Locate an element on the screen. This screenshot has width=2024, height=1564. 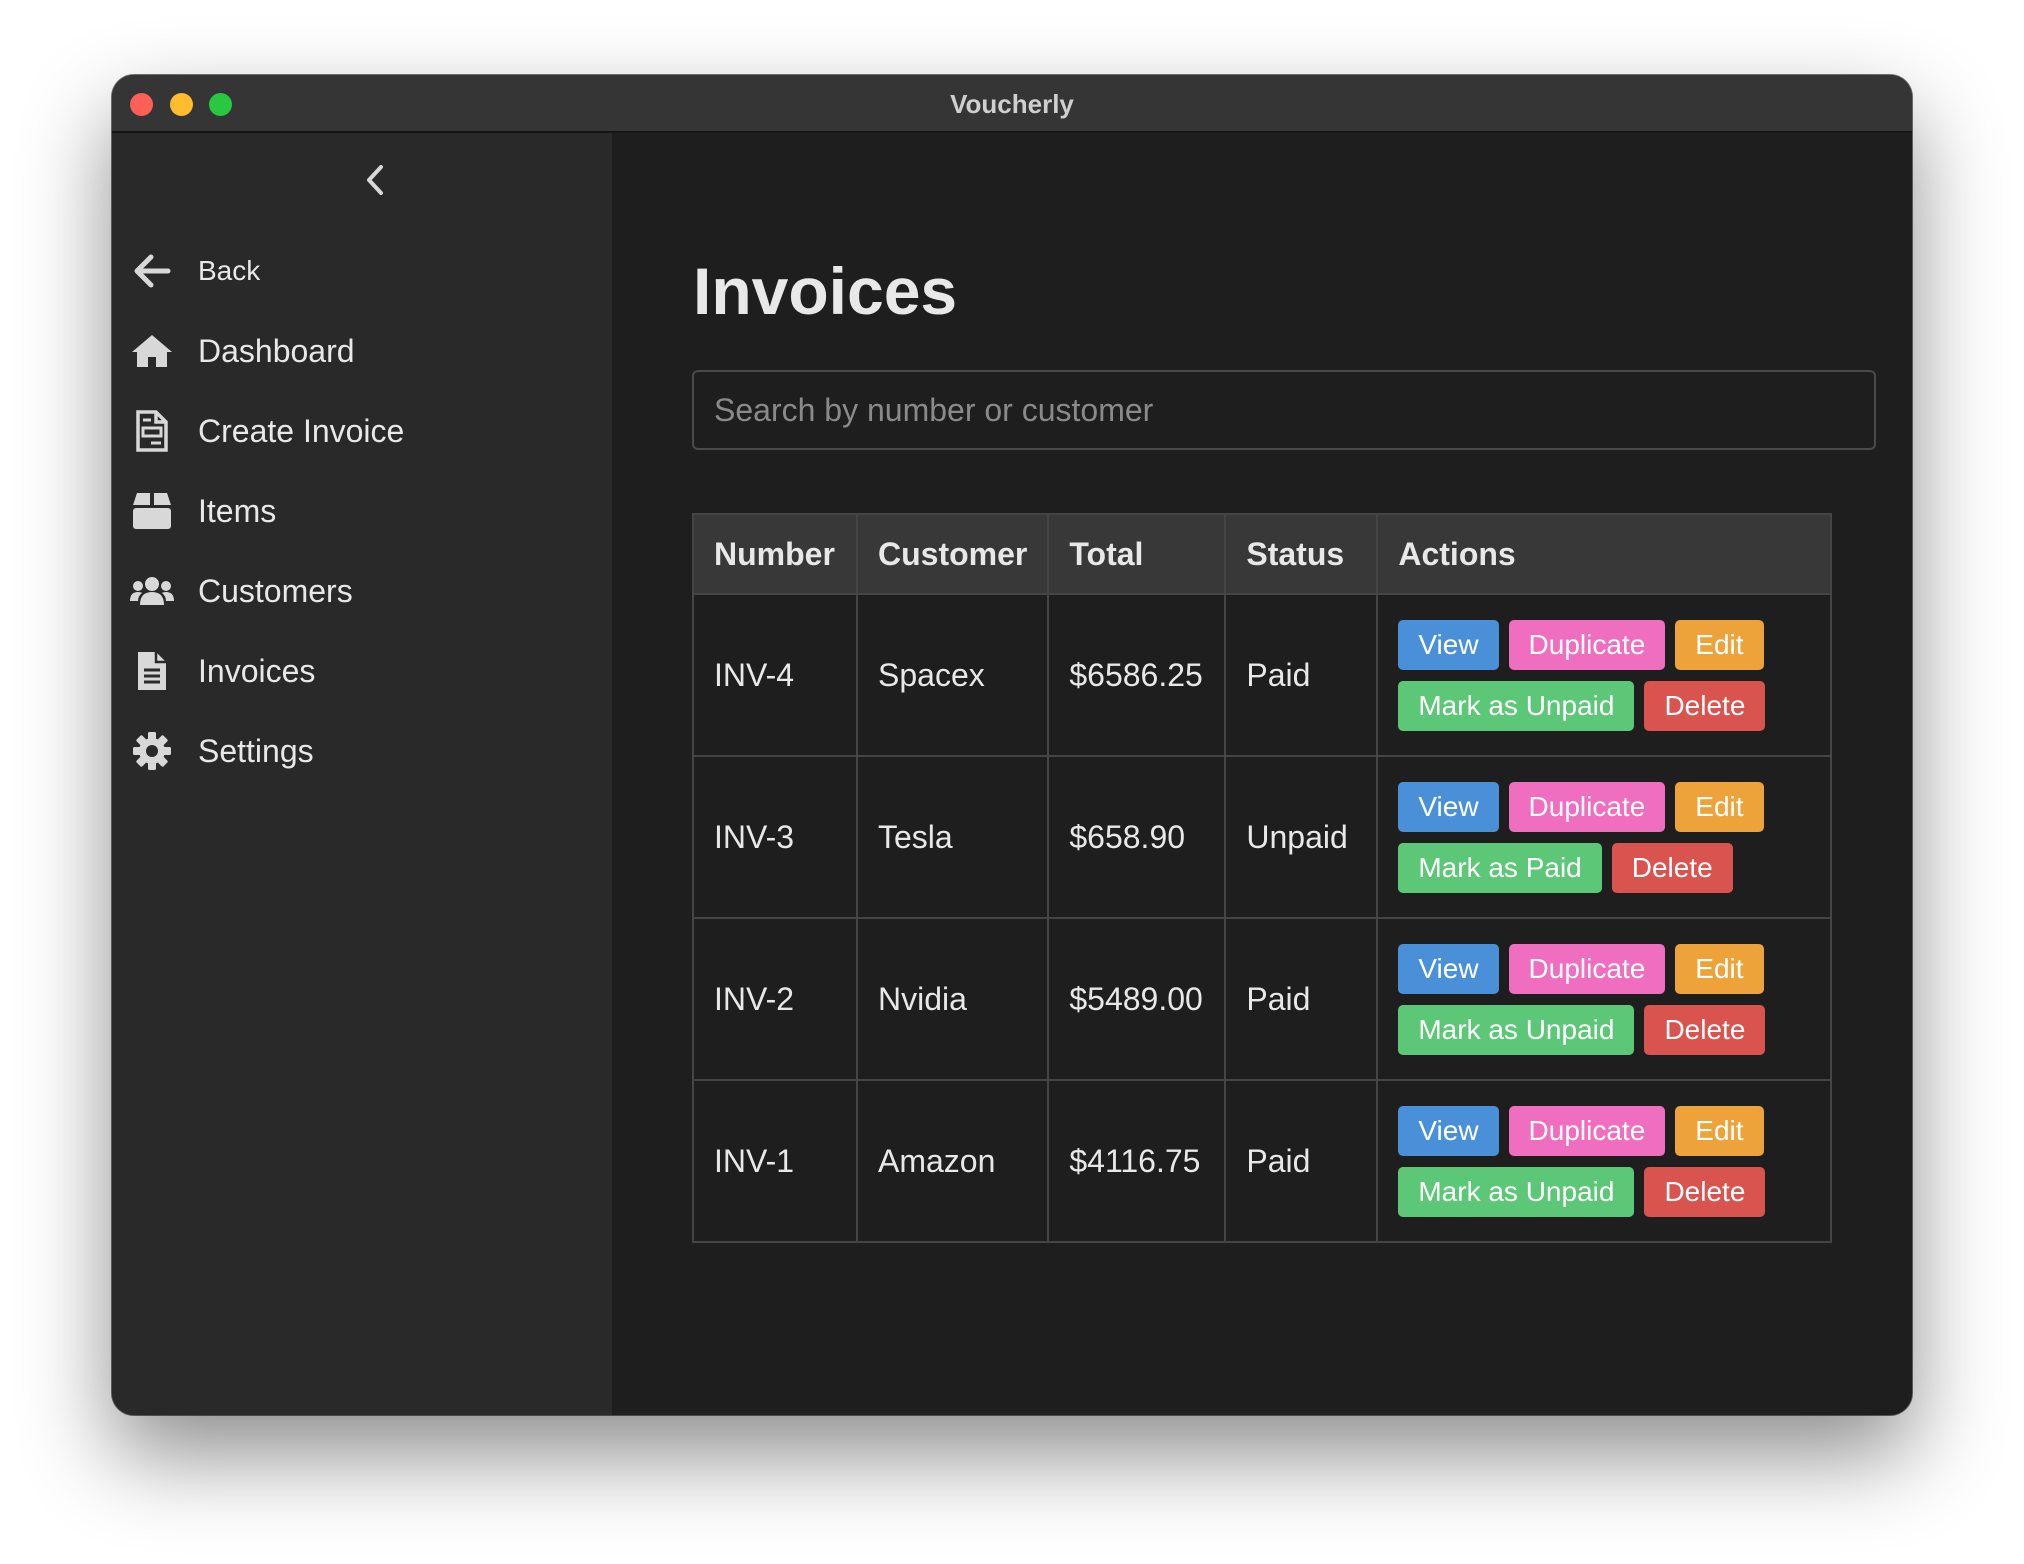
sidebar-item-items: Items is located at coordinates (360, 511).